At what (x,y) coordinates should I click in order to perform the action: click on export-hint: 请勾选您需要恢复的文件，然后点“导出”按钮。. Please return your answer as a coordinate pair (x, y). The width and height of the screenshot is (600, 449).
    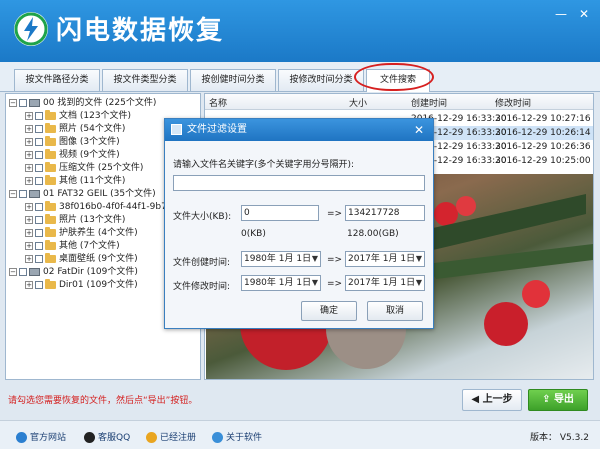
    Looking at the image, I should click on (103, 401).